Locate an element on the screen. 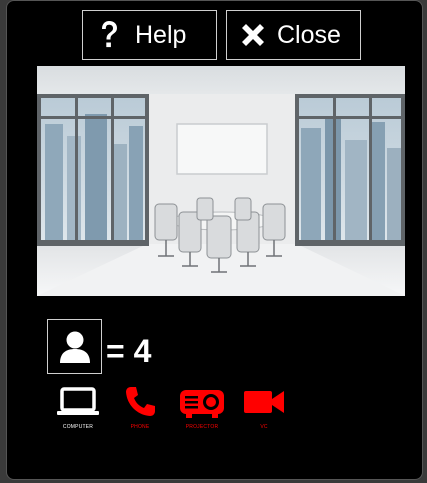  feature-phone-label: PHONE is located at coordinates (140, 427).